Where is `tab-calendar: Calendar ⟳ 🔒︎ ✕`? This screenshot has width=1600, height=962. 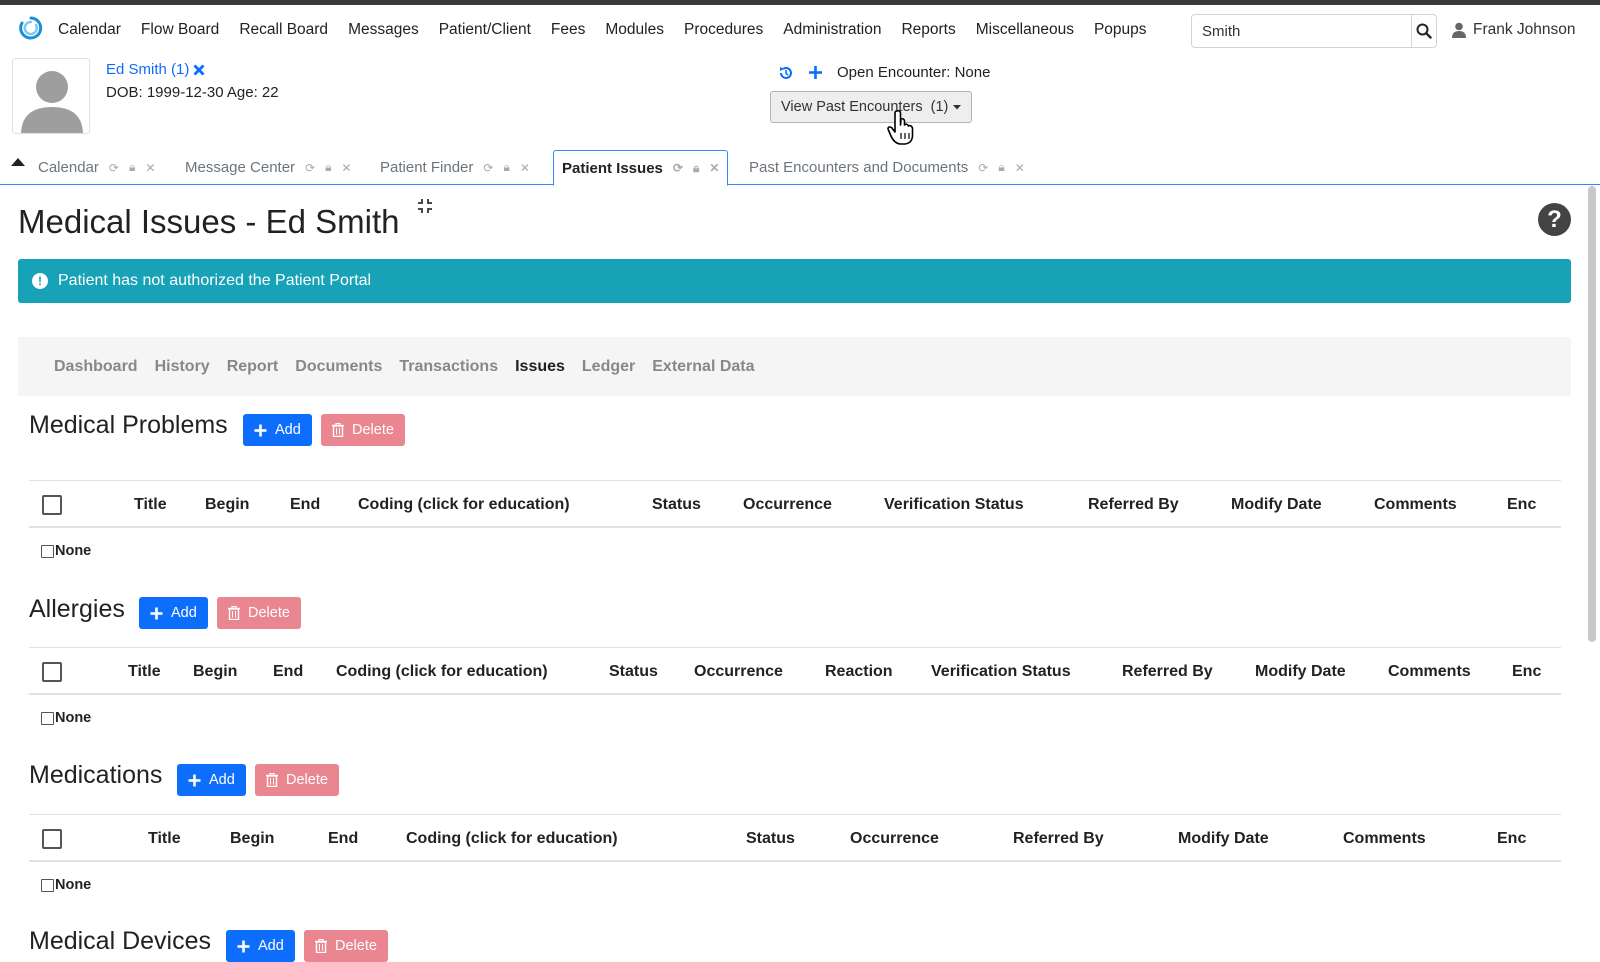 tab-calendar: Calendar ⟳ 🔒︎ ✕ is located at coordinates (96, 167).